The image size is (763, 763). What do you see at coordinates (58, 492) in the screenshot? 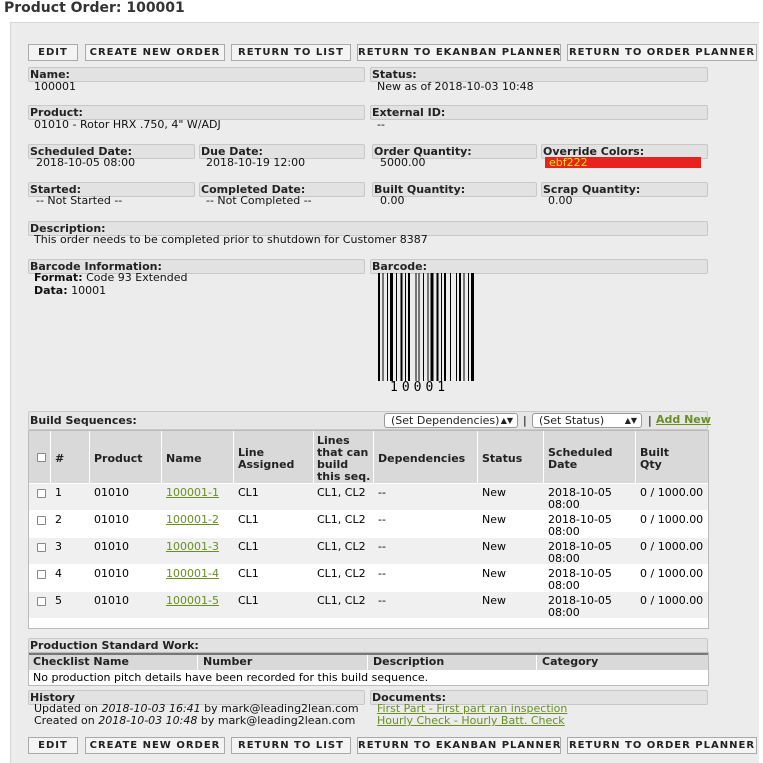
I see `row-num: 1` at bounding box center [58, 492].